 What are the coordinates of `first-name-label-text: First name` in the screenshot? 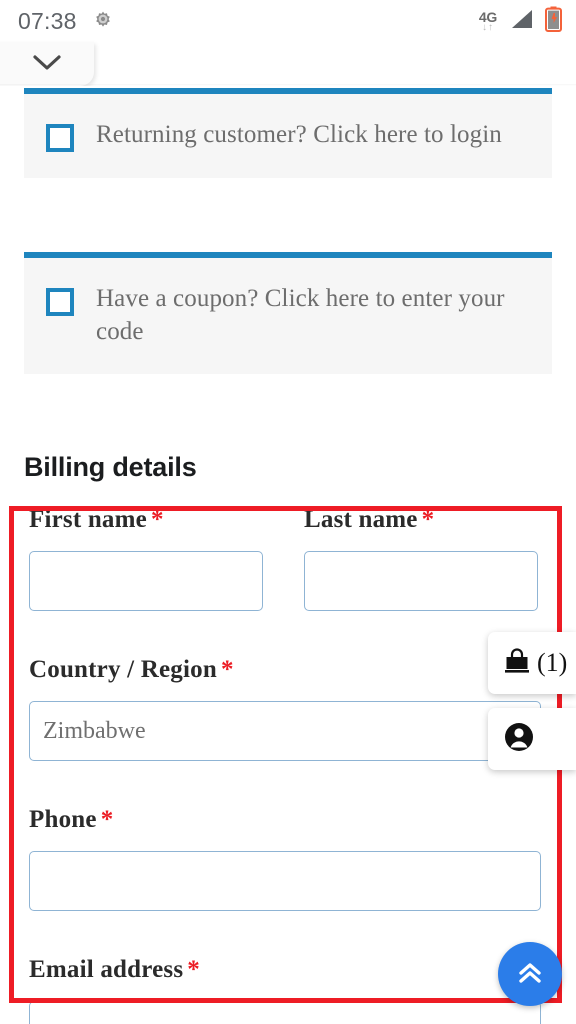 It's located at (88, 519).